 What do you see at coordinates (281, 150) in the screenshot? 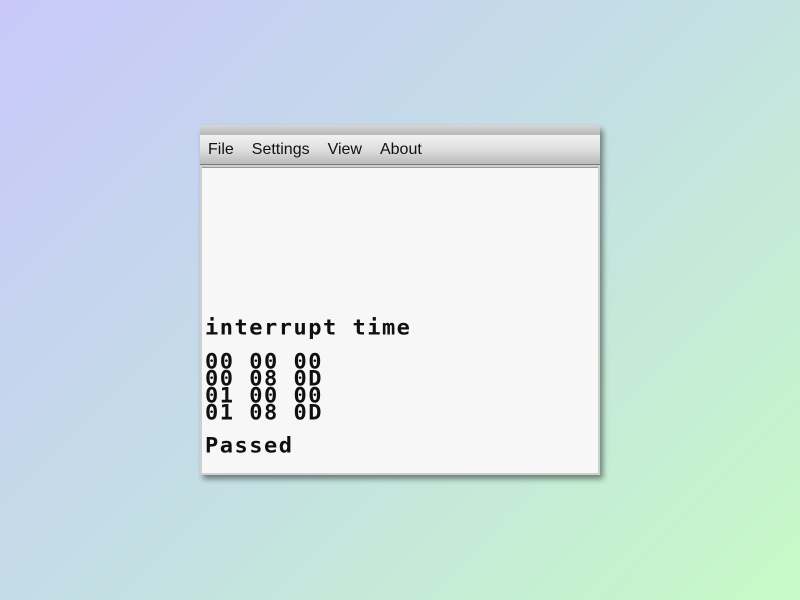
I see `menu-settings: Settings` at bounding box center [281, 150].